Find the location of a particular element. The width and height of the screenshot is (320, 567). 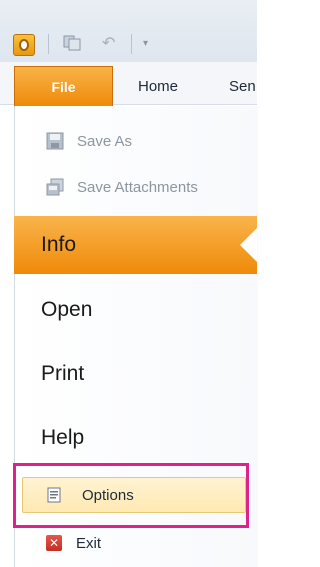

options-label: Options is located at coordinates (108, 495).